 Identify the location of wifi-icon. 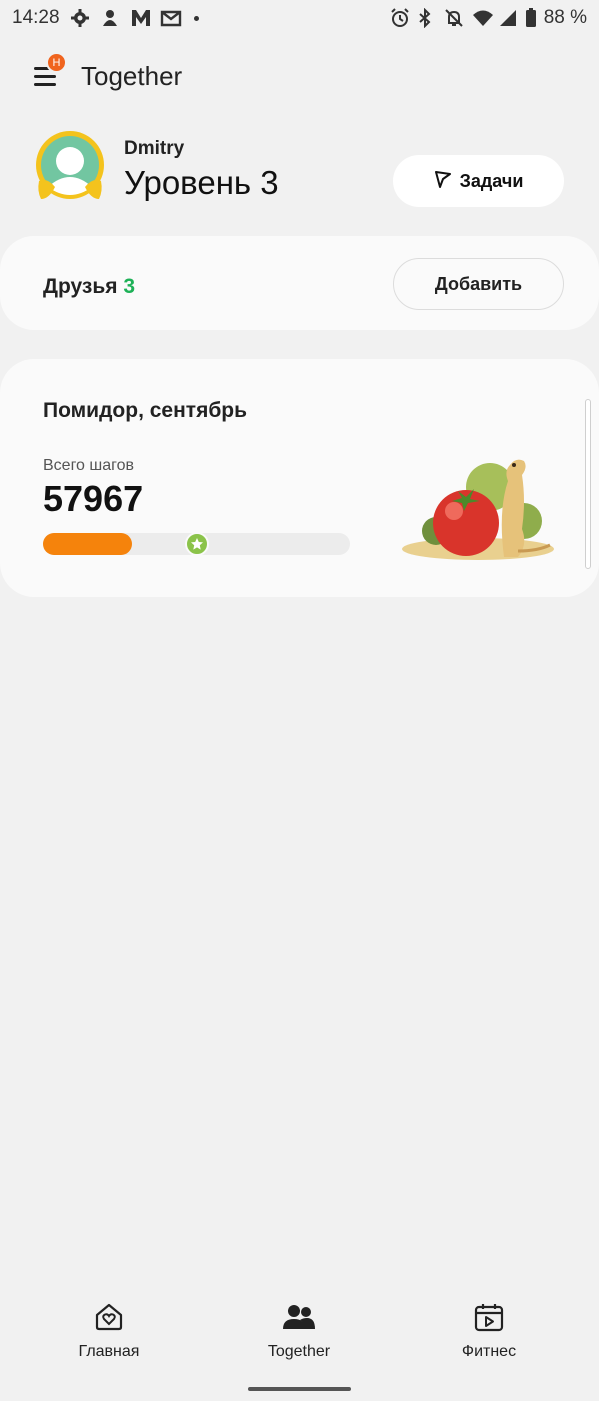
(482, 18).